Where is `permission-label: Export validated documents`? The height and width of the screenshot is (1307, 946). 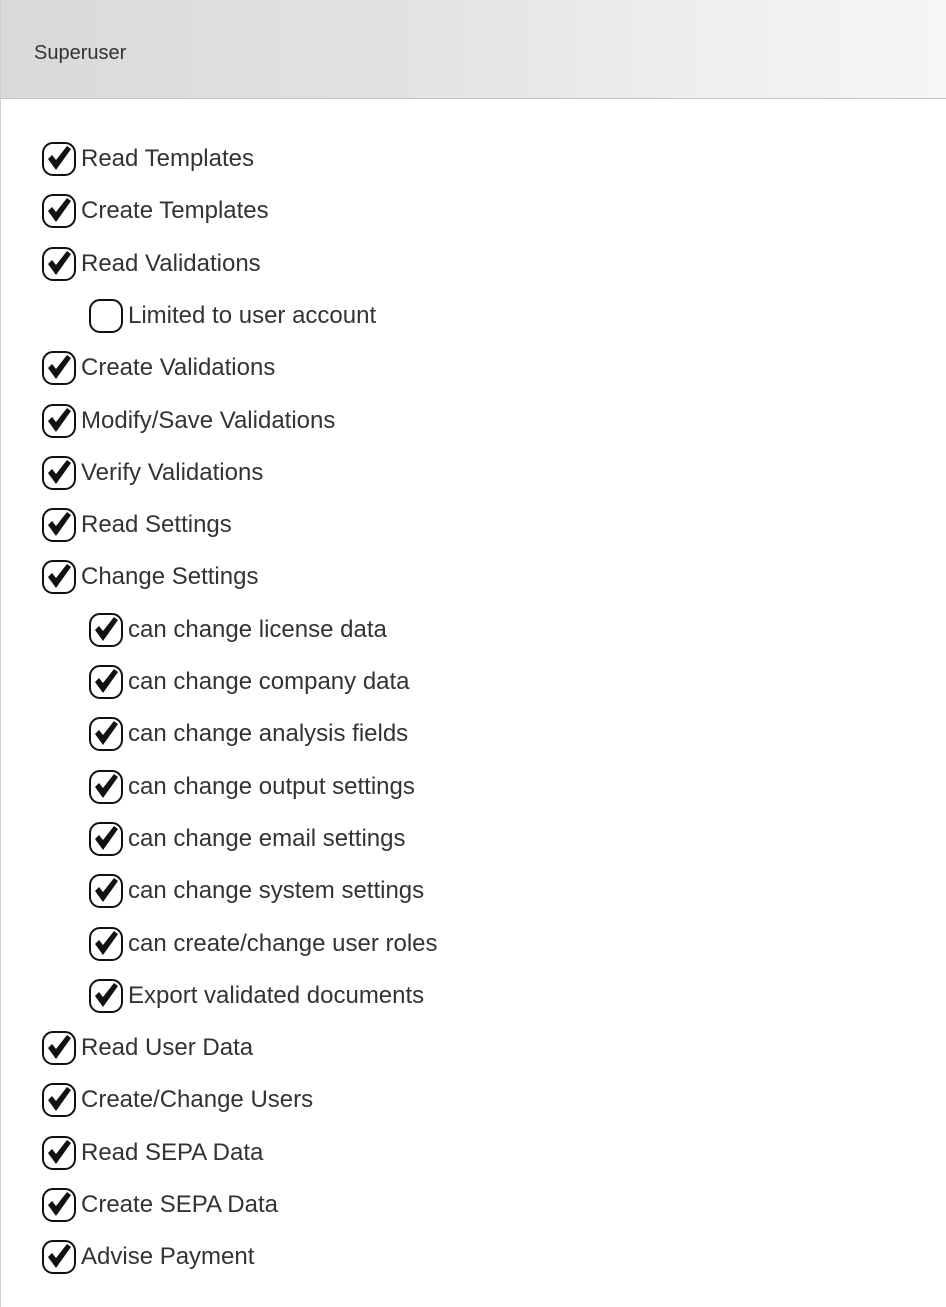
permission-label: Export validated documents is located at coordinates (276, 995).